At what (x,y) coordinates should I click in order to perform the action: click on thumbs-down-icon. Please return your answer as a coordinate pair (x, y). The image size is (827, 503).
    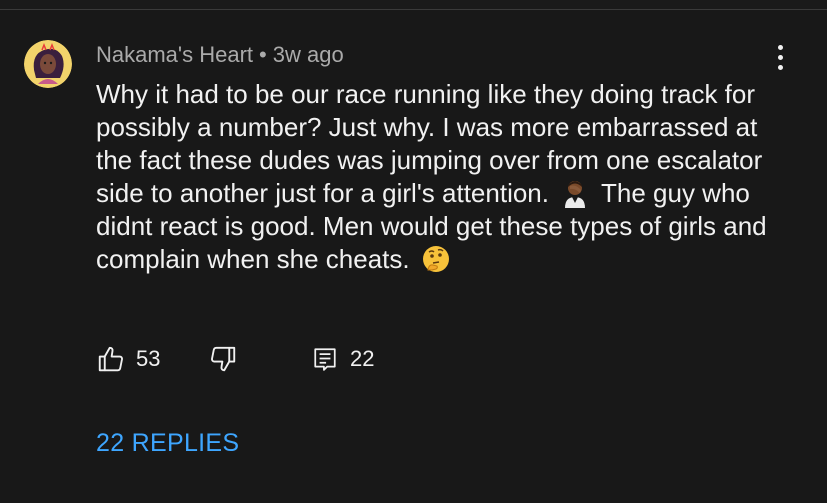
    Looking at the image, I should click on (223, 359).